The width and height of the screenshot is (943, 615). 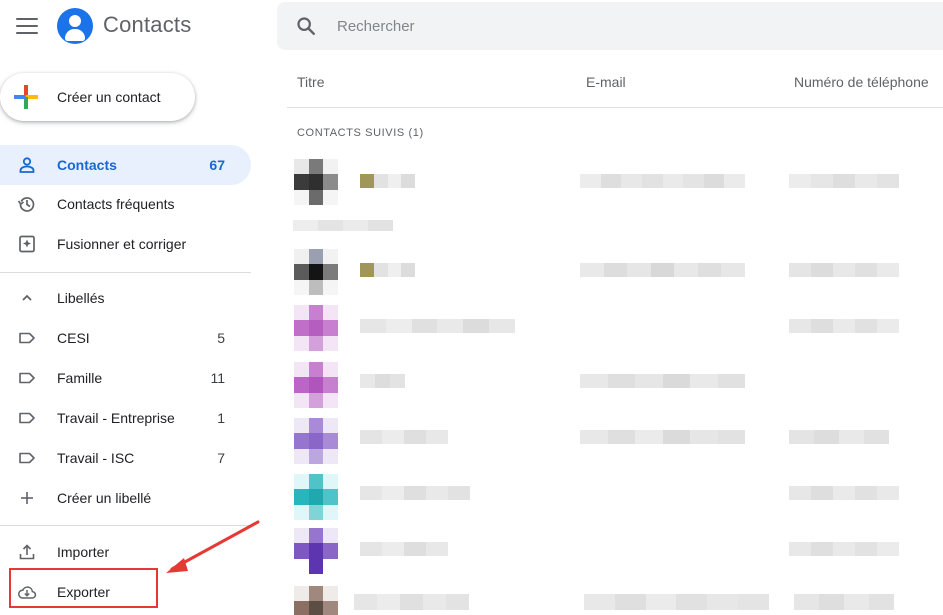 I want to click on sidebar-label-text: CESI, so click(x=73, y=338).